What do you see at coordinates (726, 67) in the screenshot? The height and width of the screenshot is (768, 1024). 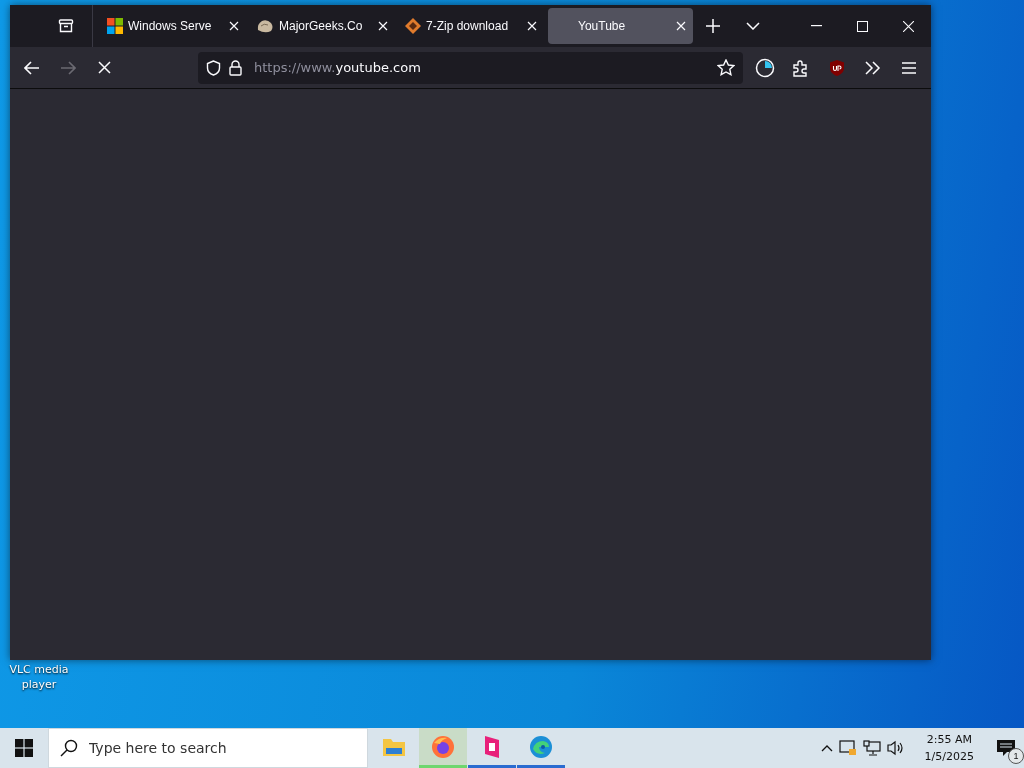 I see `star-icon` at bounding box center [726, 67].